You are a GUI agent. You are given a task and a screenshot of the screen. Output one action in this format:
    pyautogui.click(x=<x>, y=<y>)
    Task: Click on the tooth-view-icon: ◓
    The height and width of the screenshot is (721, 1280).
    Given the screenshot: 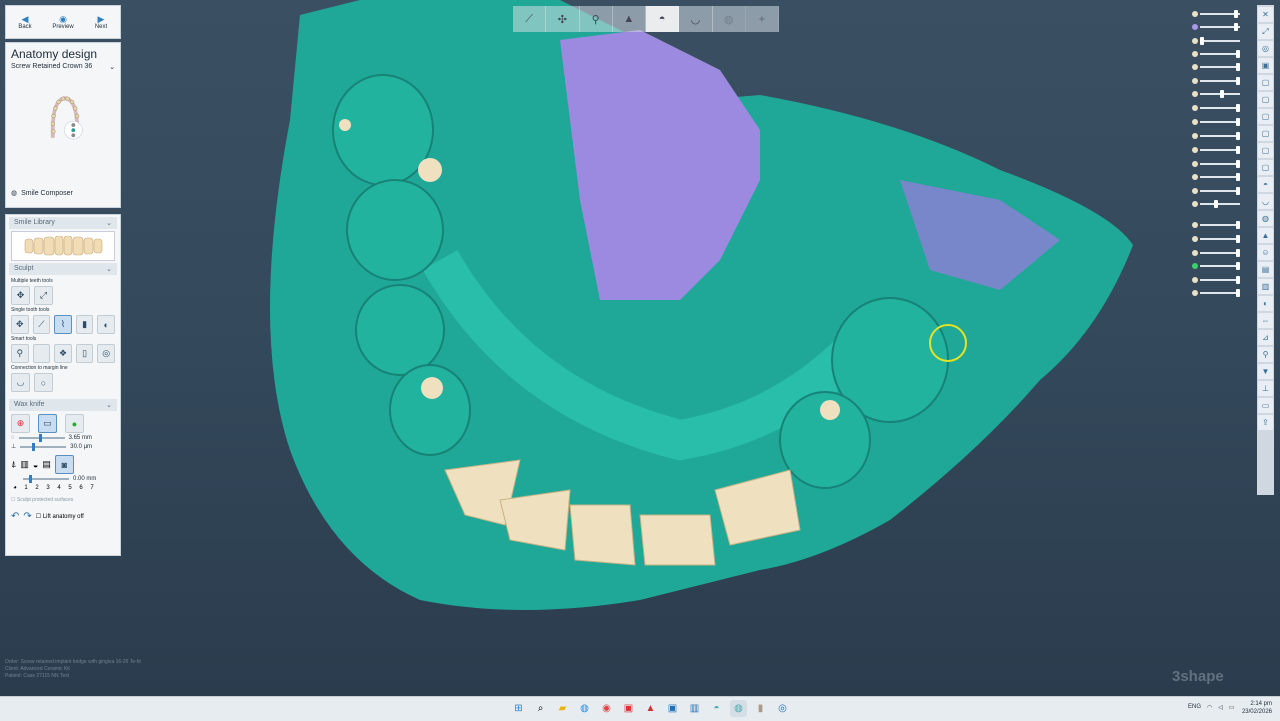 What is the action you would take?
    pyautogui.click(x=1265, y=184)
    